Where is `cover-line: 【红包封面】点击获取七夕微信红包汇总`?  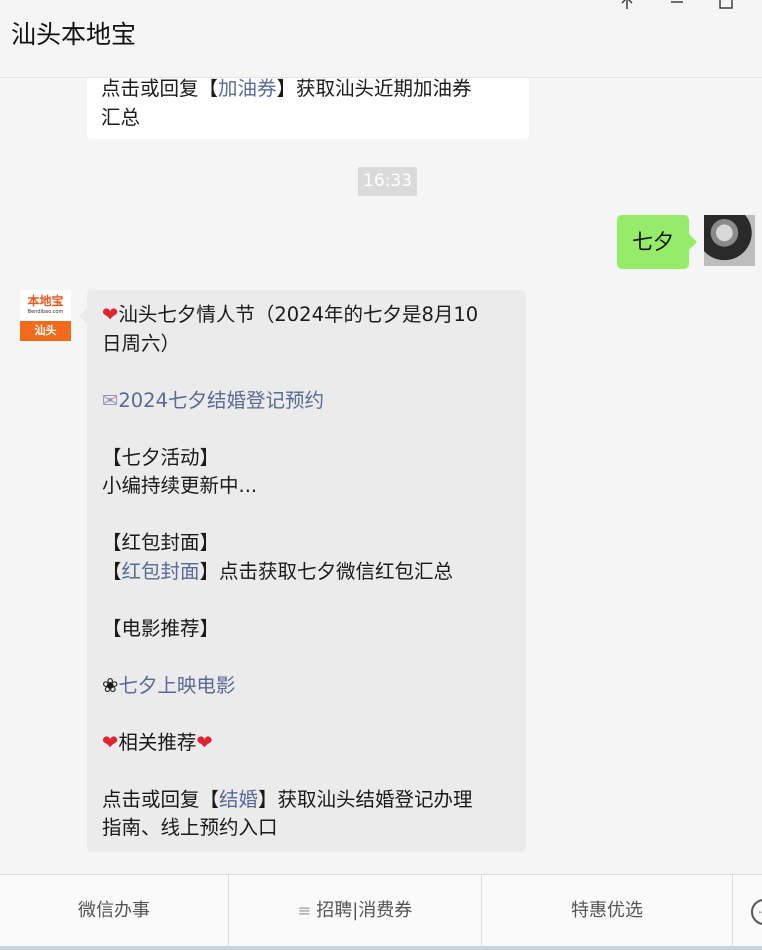
cover-line: 【红包封面】点击获取七夕微信红包汇总 is located at coordinates (278, 571).